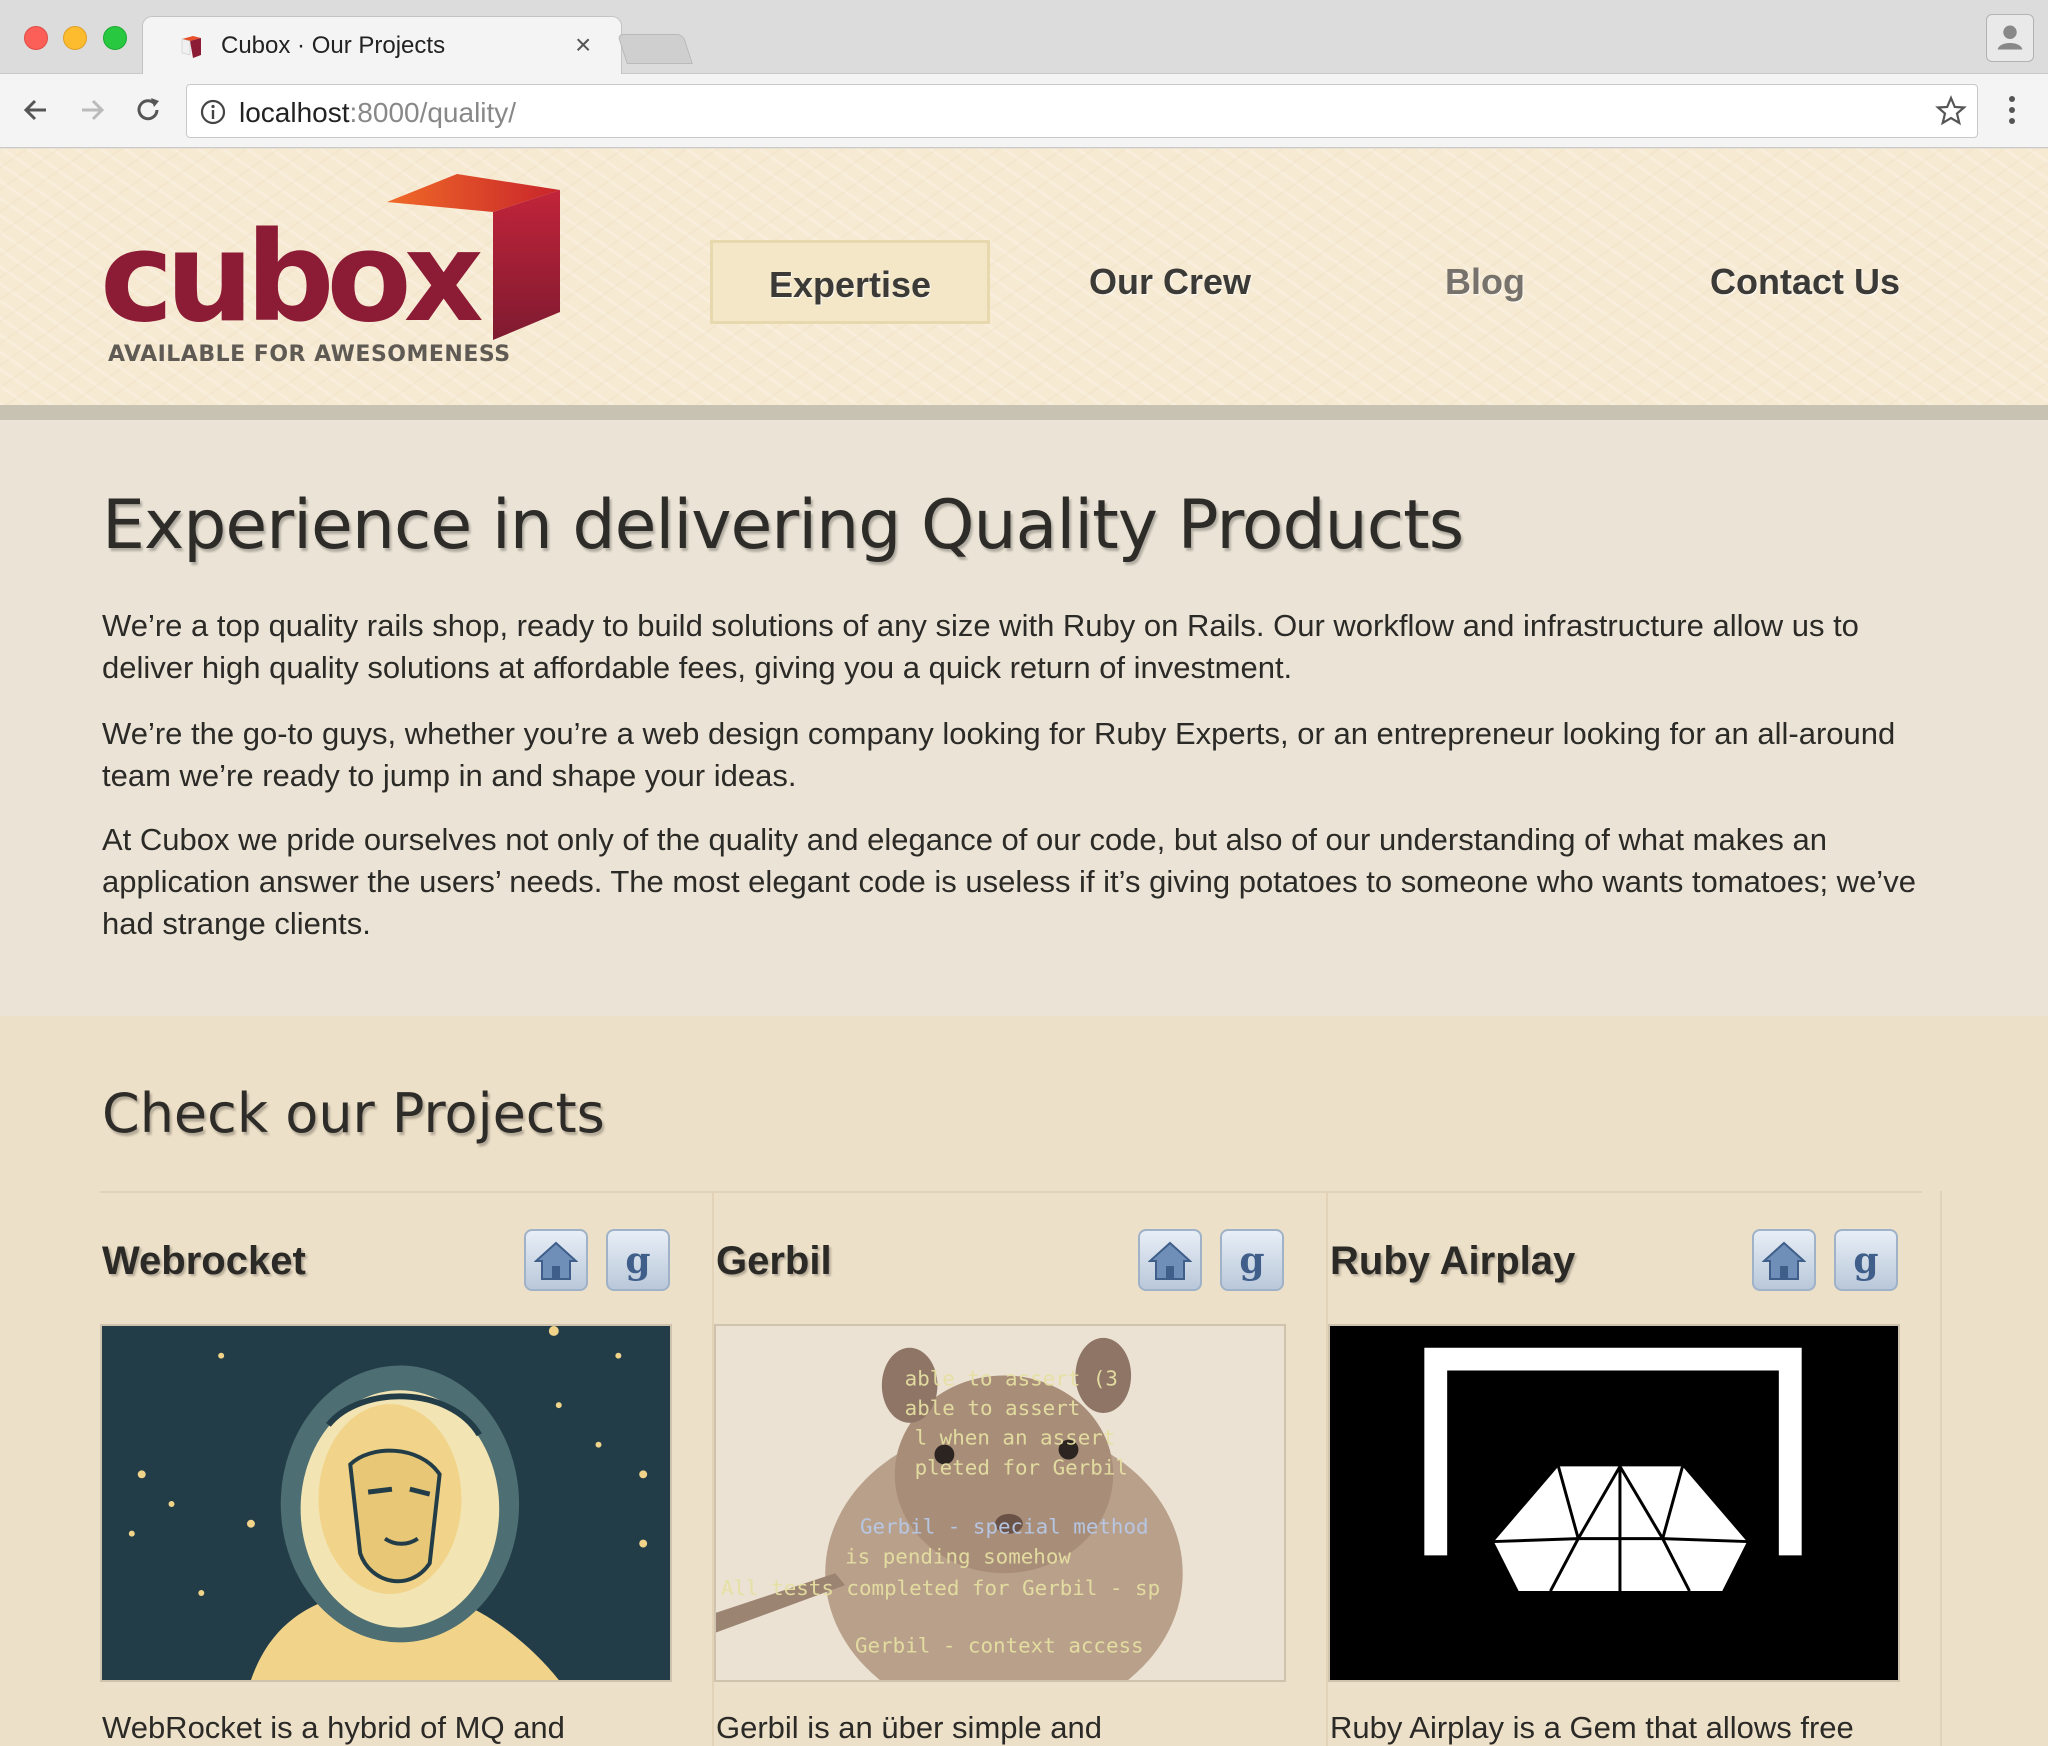  Describe the element at coordinates (909, 1727) in the screenshot. I see `project-description: Gerbil is an über simple and` at that location.